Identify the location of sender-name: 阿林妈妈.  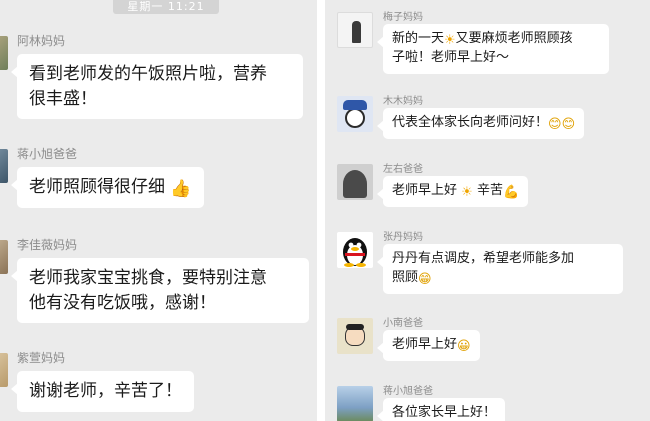
(41, 40).